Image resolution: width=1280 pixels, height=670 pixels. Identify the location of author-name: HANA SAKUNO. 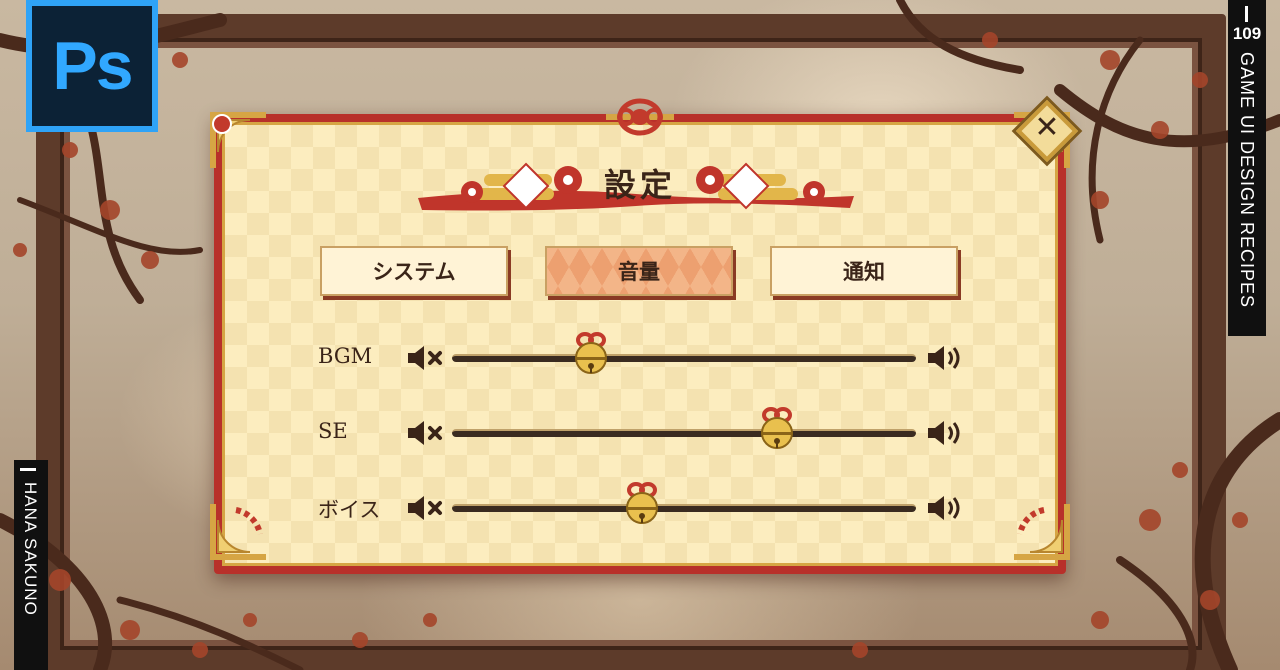
(30, 549).